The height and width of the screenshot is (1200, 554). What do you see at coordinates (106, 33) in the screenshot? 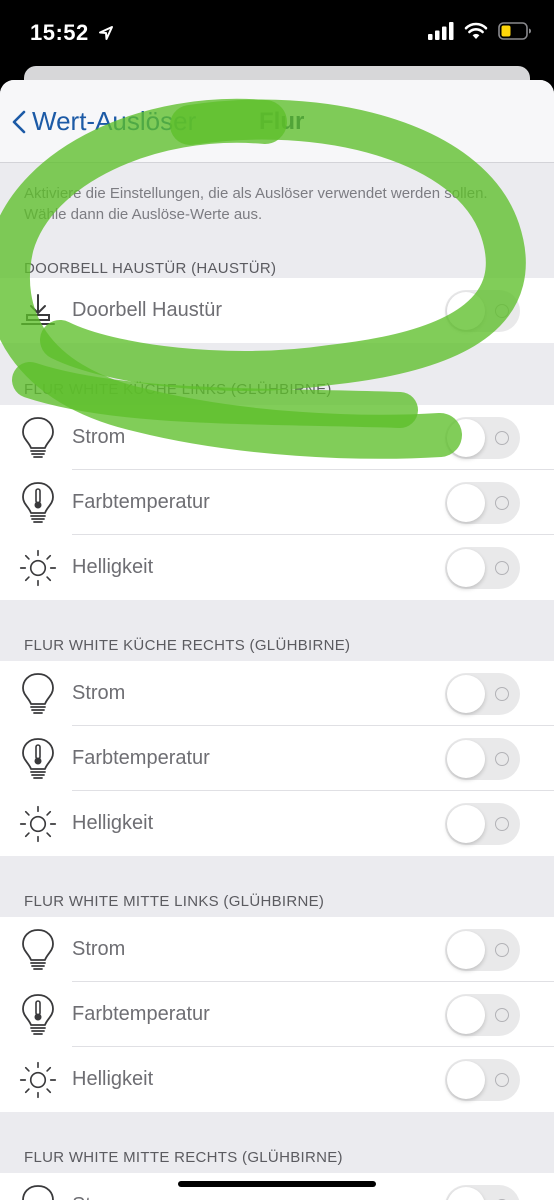
I see `location-arrow-icon` at bounding box center [106, 33].